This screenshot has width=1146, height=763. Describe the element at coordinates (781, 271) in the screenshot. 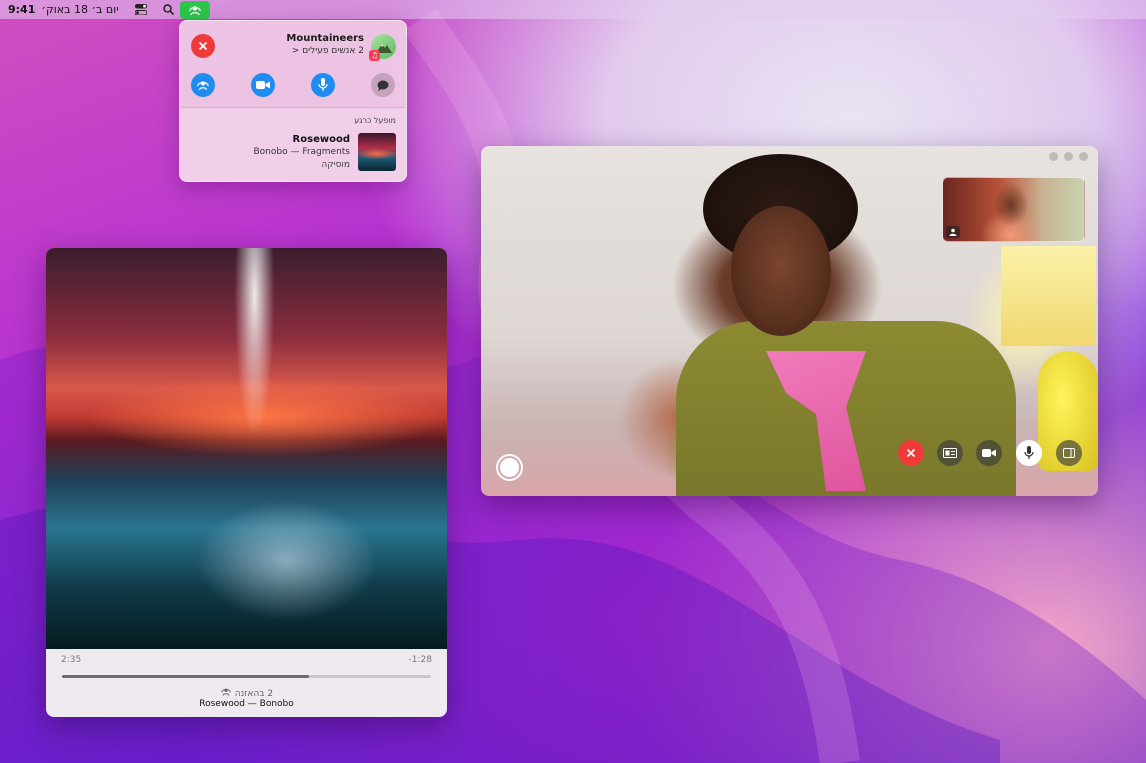

I see `caller-face` at that location.